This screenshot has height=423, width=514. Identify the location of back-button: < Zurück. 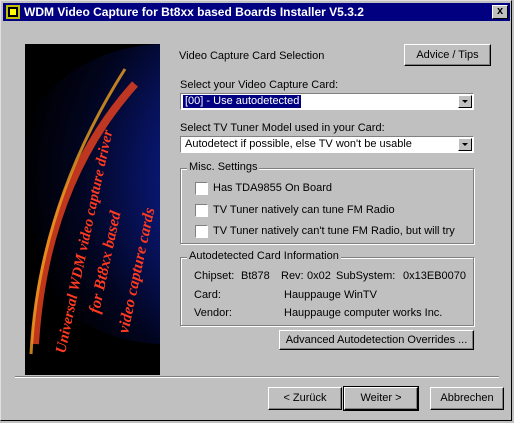
(305, 398).